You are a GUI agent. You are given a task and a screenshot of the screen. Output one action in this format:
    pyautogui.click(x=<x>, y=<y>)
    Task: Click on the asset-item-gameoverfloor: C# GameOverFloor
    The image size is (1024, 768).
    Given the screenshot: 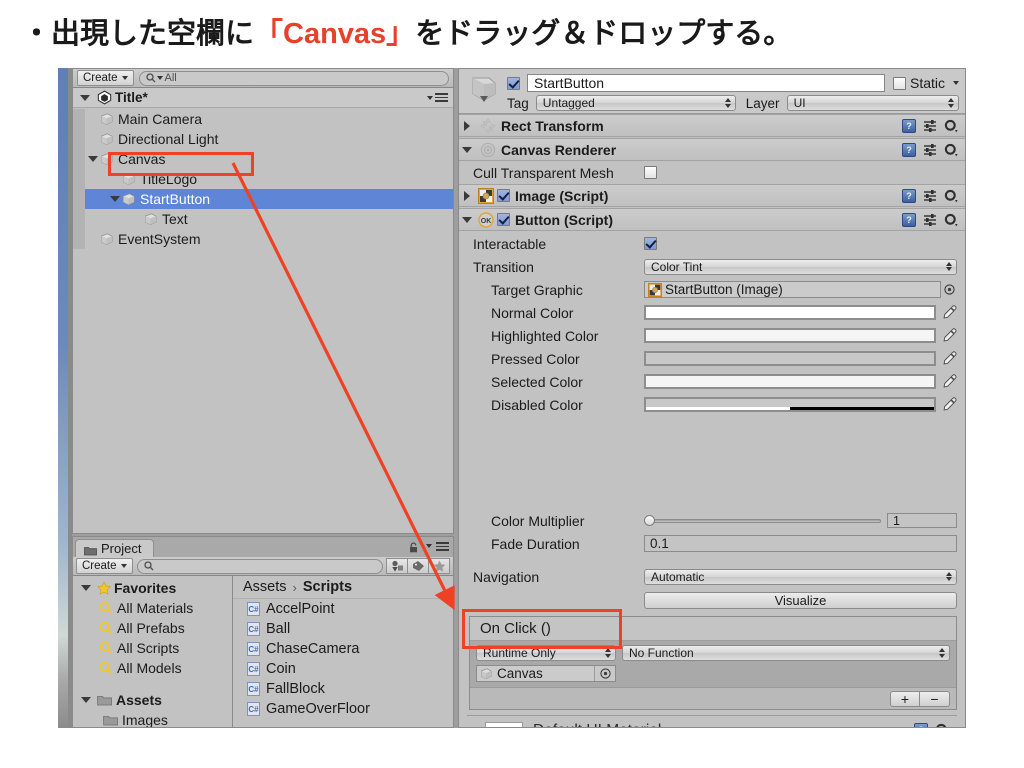 What is the action you would take?
    pyautogui.click(x=343, y=709)
    